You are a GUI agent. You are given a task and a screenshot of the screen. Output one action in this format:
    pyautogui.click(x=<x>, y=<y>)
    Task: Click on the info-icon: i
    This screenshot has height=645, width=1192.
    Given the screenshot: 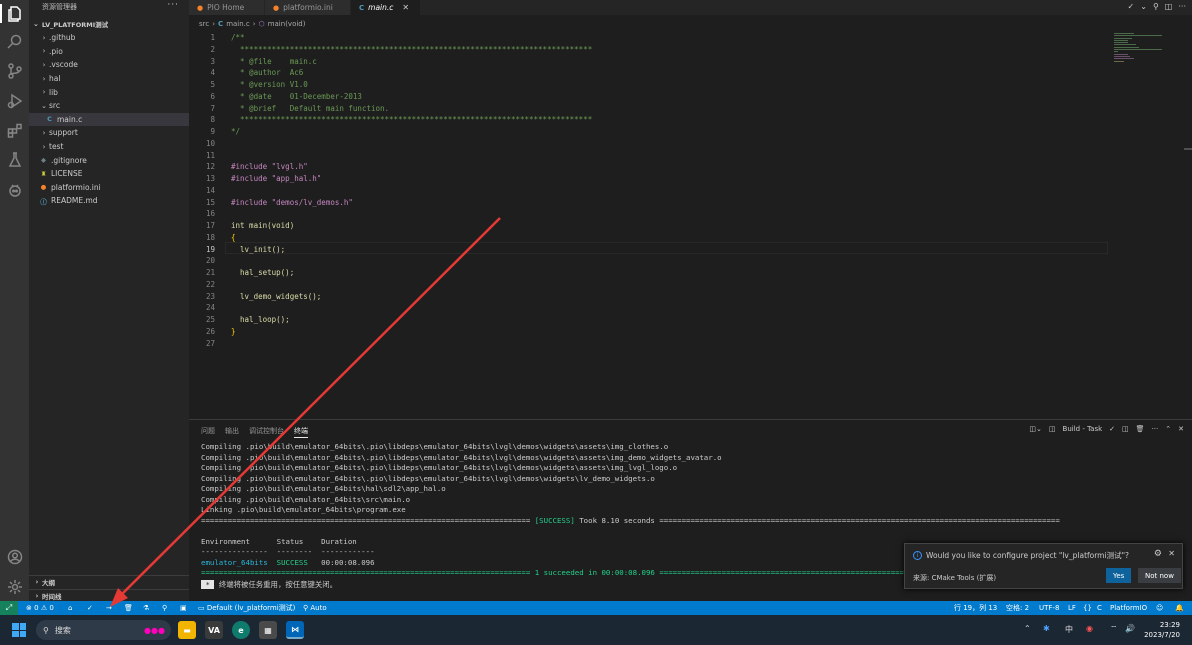 What is the action you would take?
    pyautogui.click(x=917, y=555)
    